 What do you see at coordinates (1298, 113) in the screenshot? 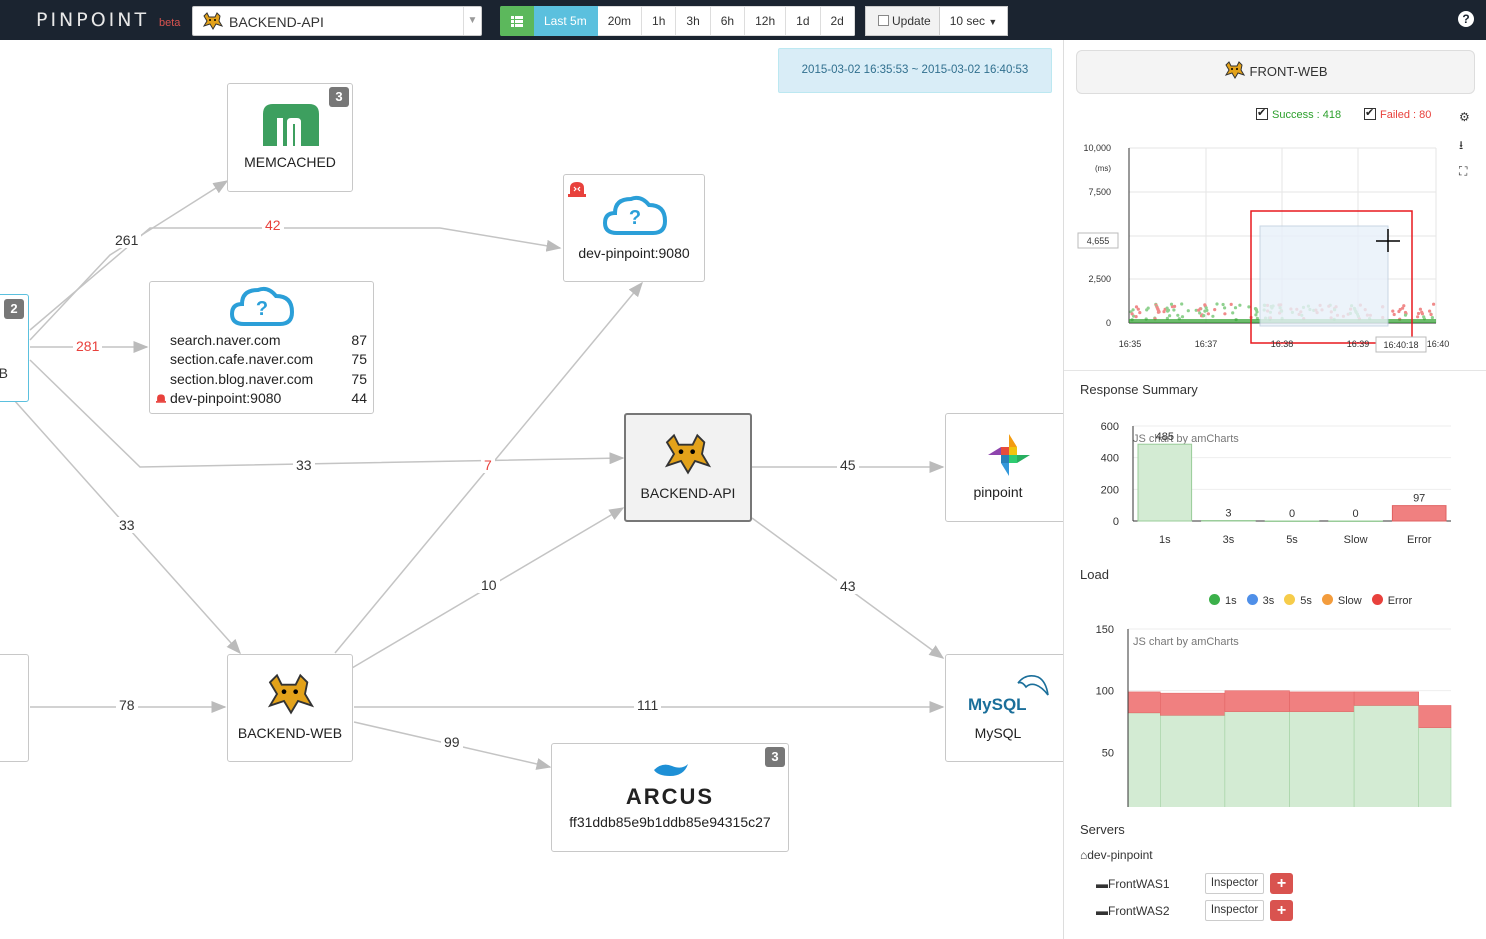
I see `success-filter: Success : 418` at bounding box center [1298, 113].